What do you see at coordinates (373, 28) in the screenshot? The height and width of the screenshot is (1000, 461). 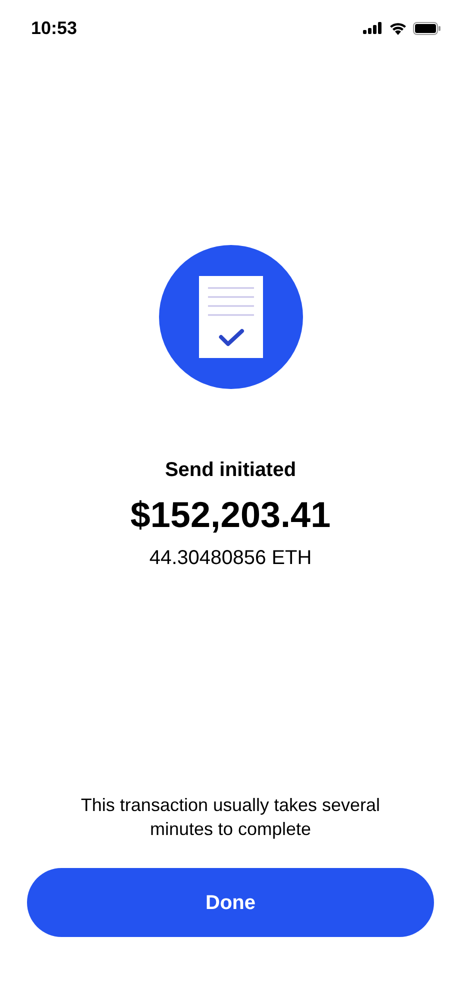 I see `signal-icon` at bounding box center [373, 28].